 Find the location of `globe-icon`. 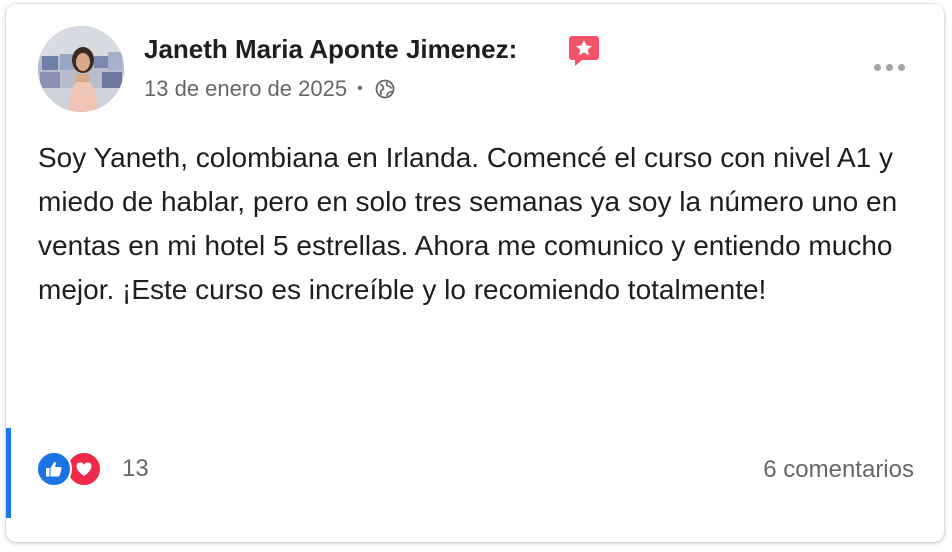

globe-icon is located at coordinates (385, 89).